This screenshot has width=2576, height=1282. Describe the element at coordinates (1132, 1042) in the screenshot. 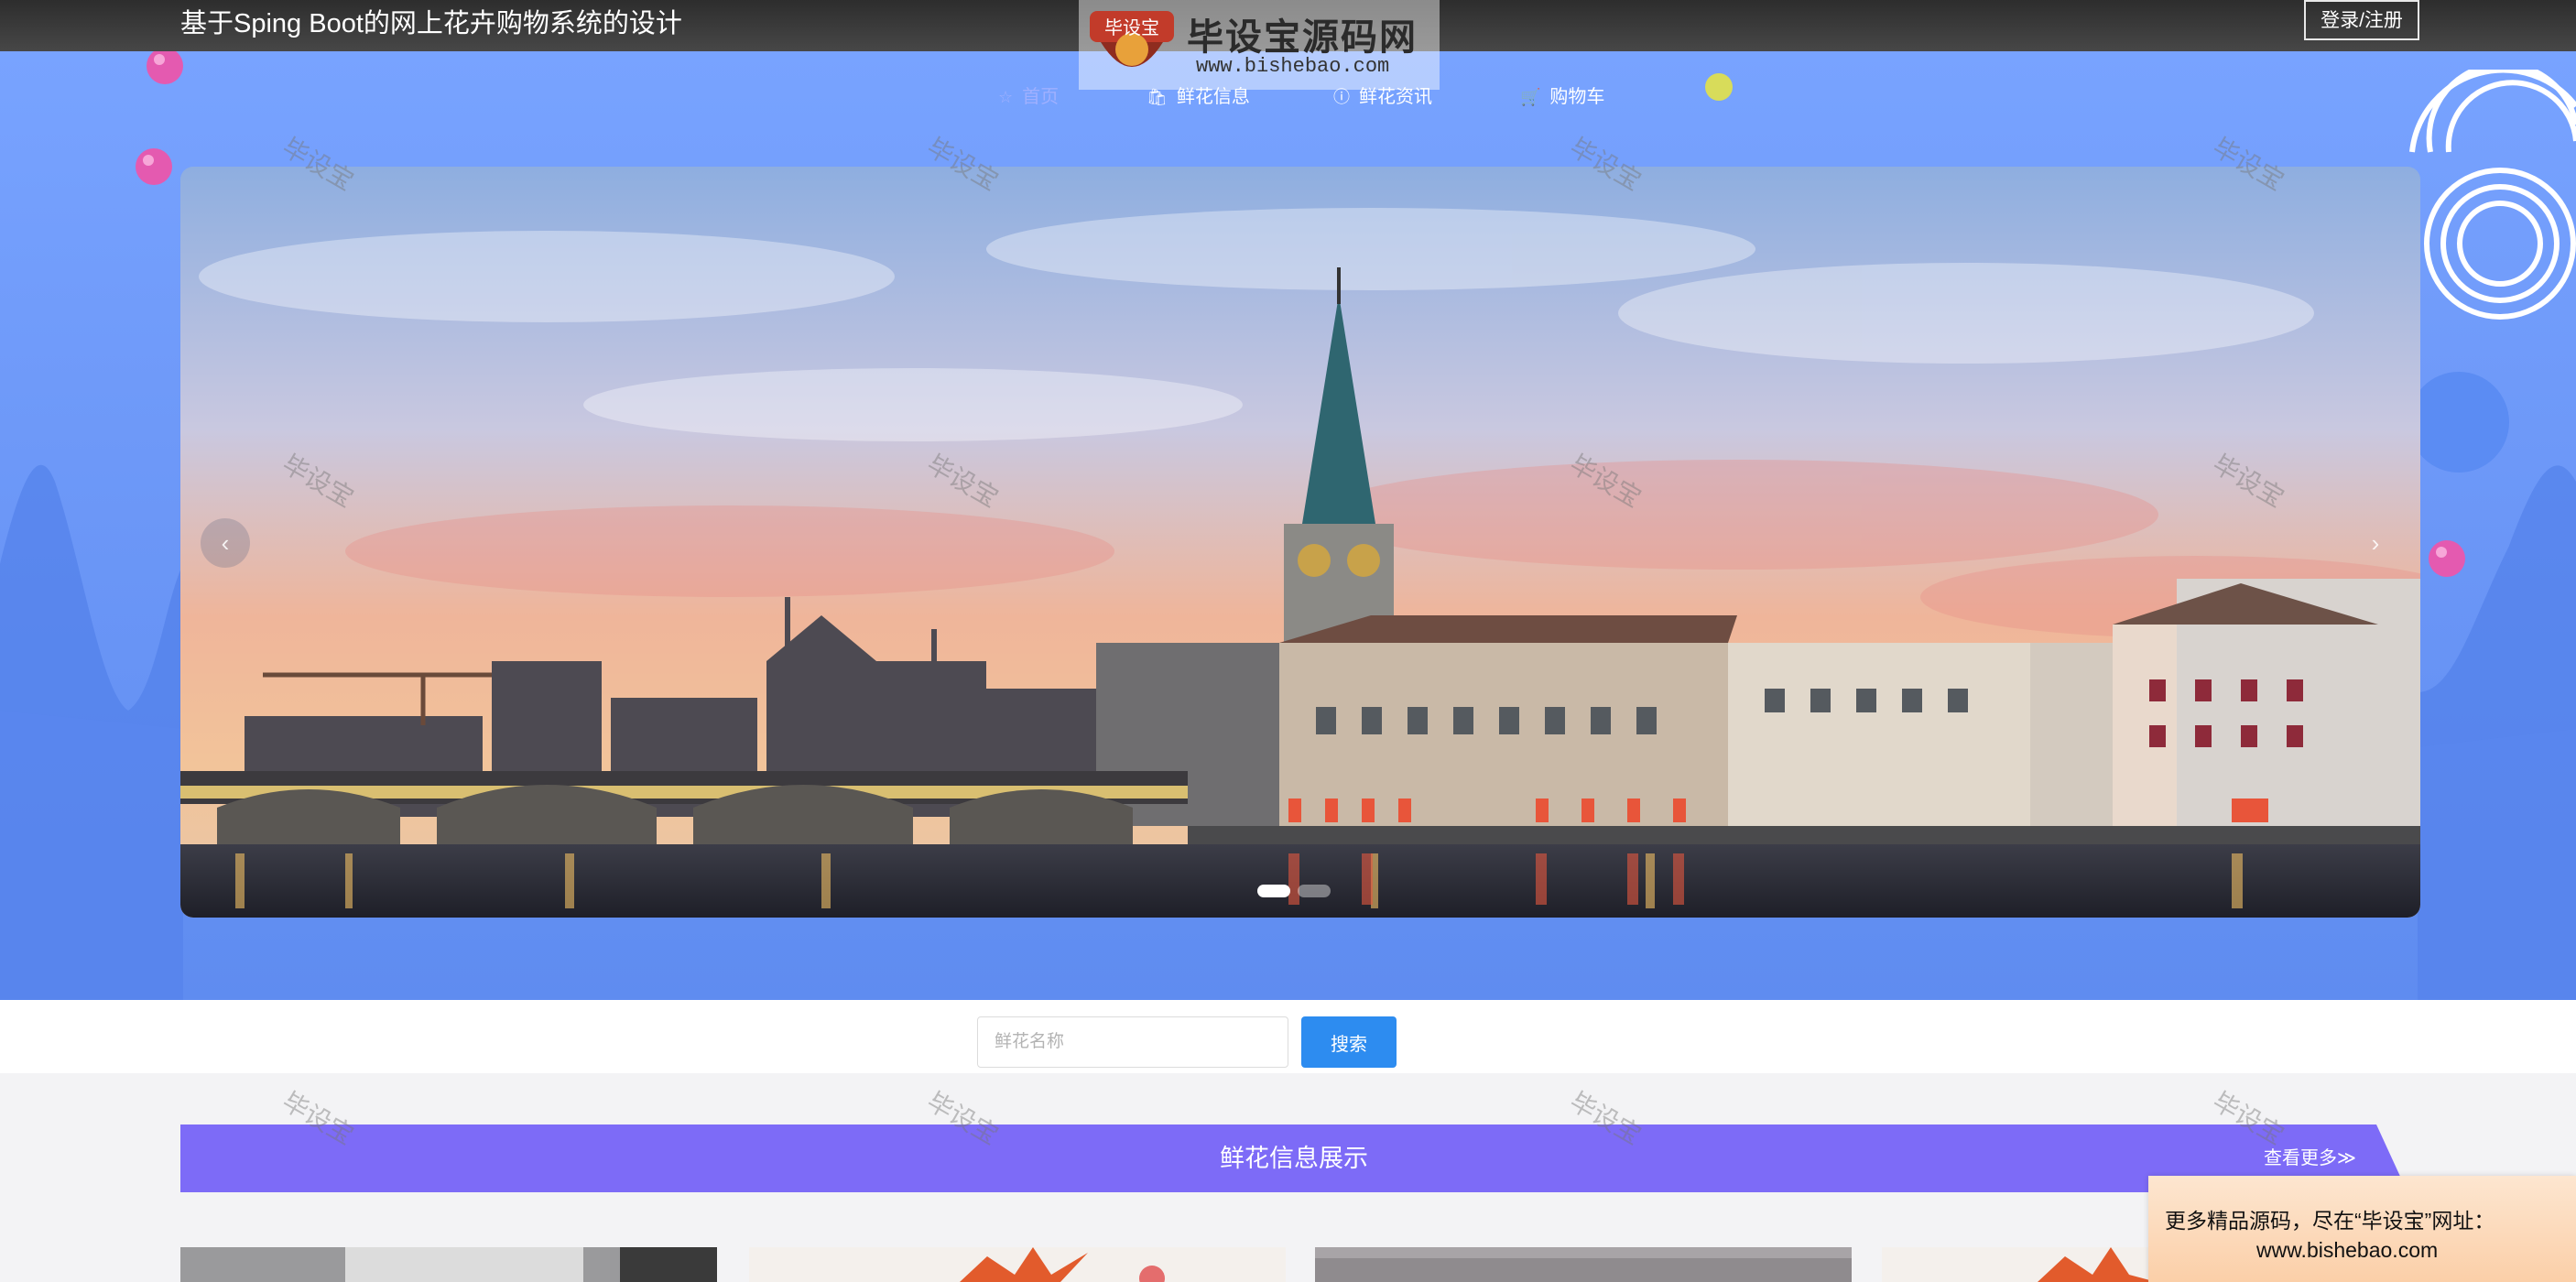

I see `flower-name-search-input` at that location.